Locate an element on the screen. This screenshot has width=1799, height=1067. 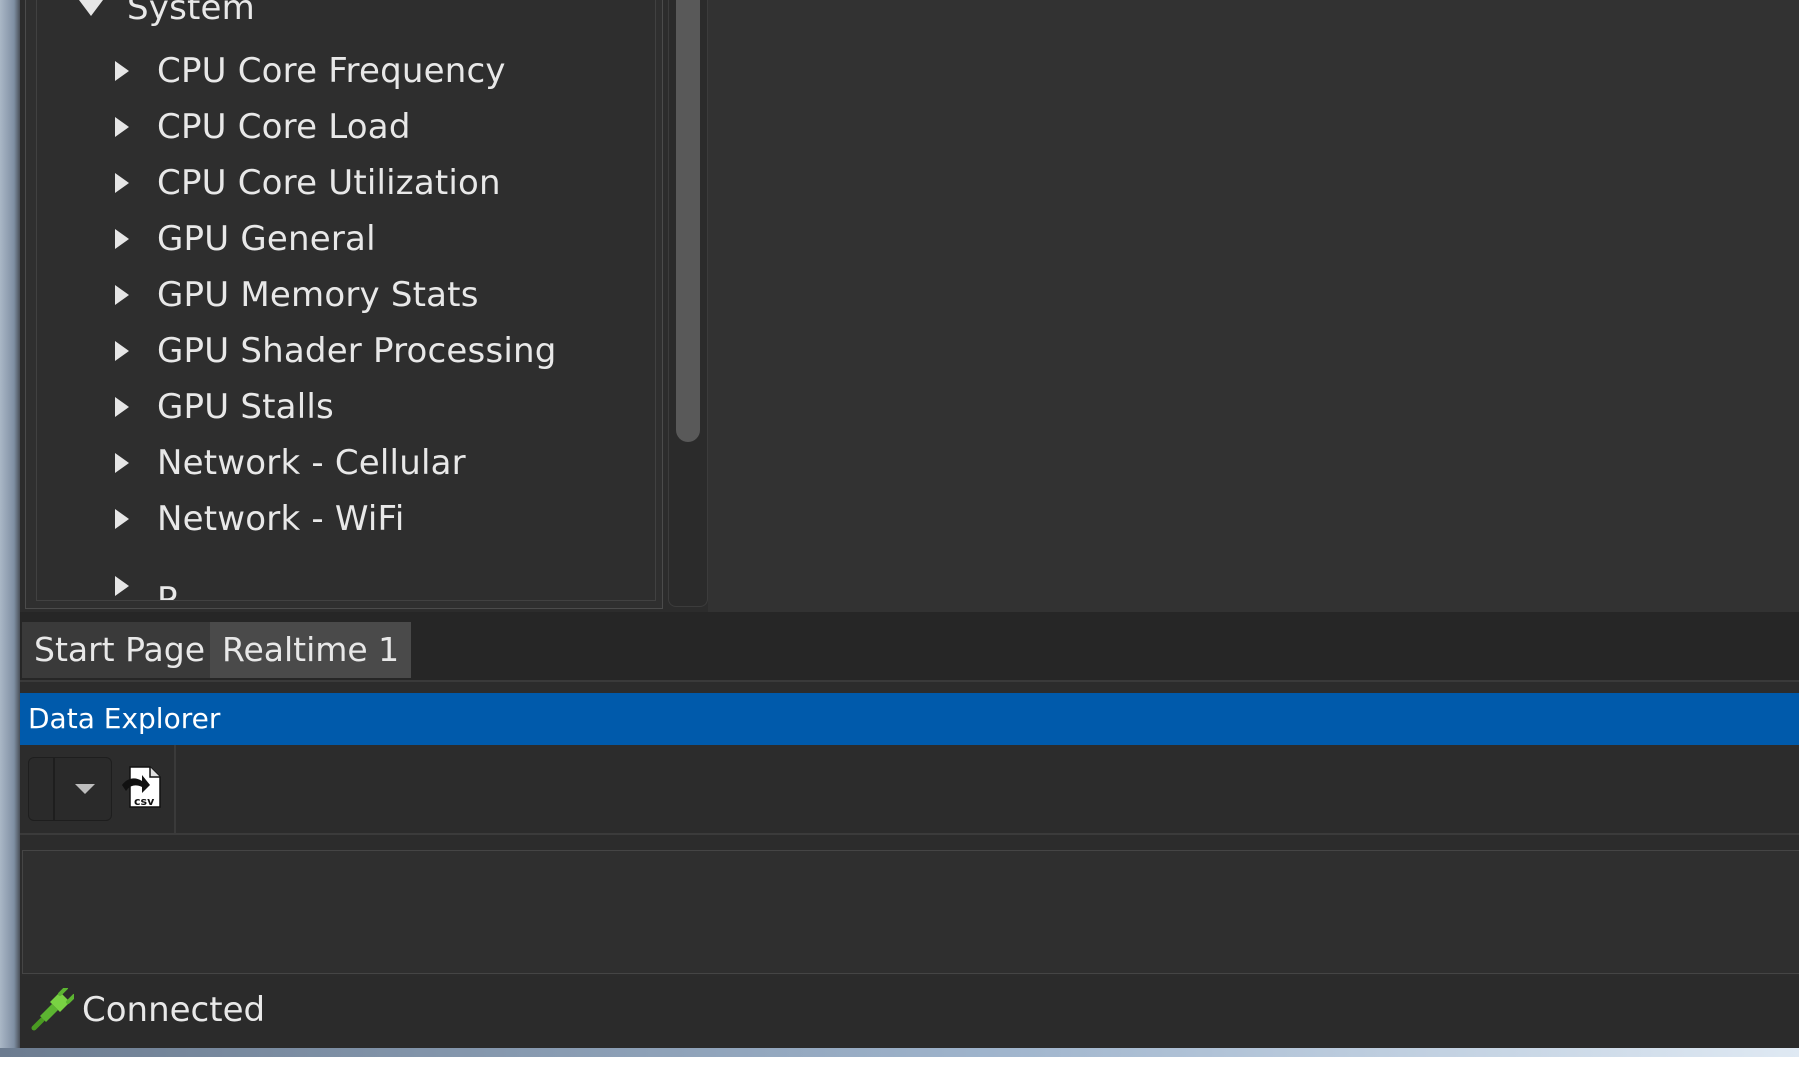
tree-item-label: Network - WiFi is located at coordinates (281, 519).